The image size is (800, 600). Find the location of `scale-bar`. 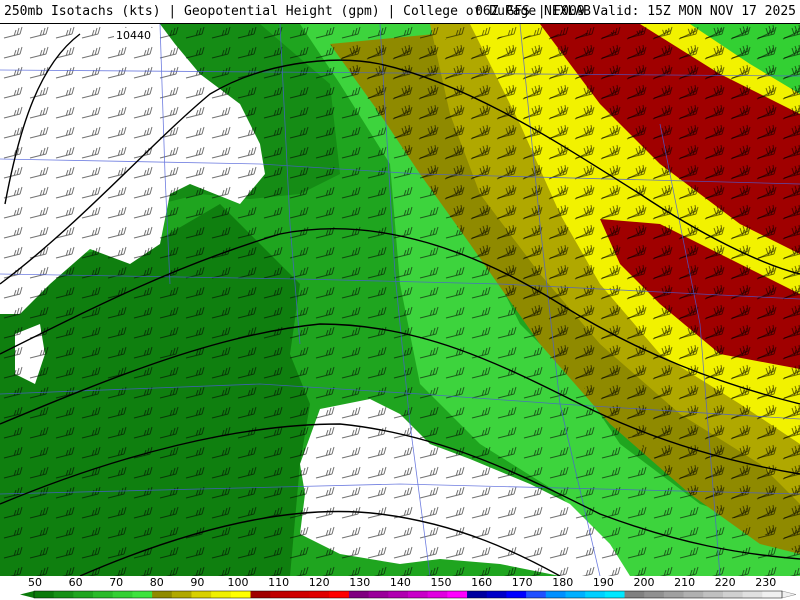

scale-bar is located at coordinates (408, 594).